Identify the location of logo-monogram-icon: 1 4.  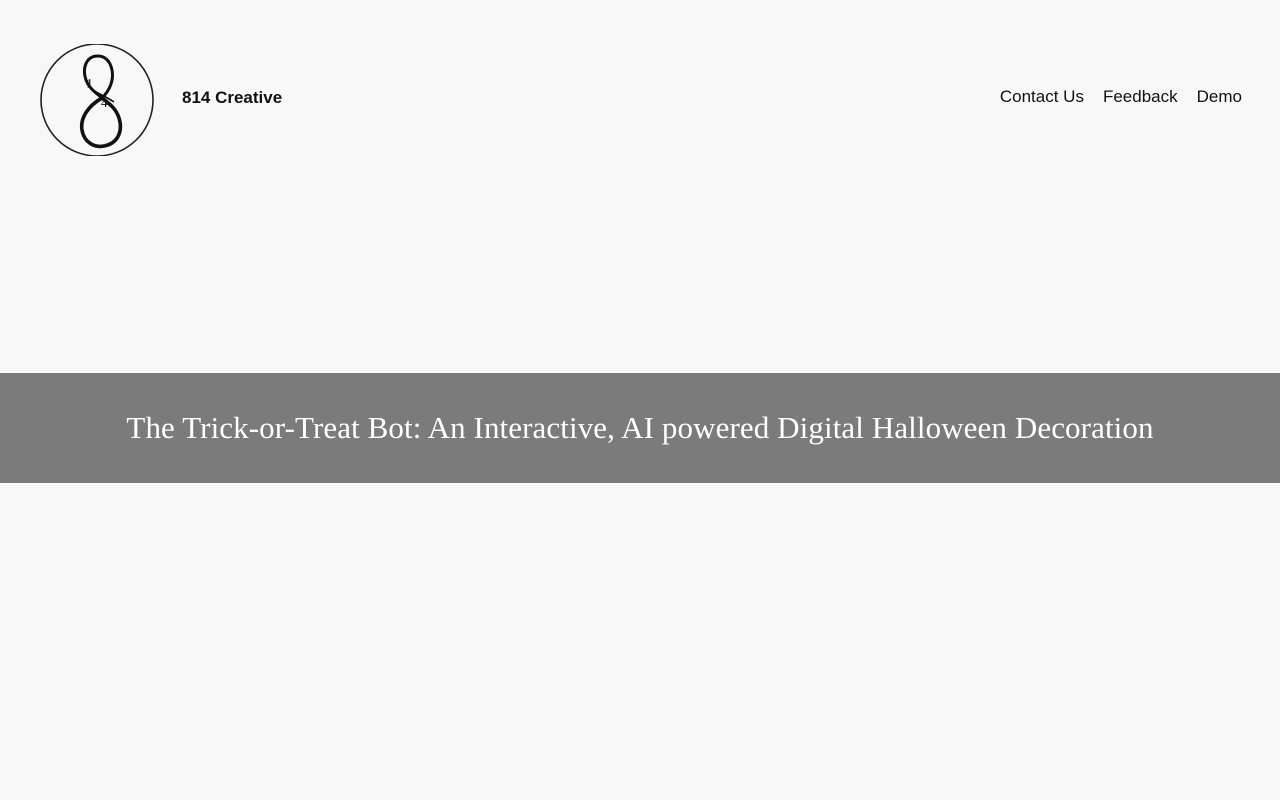
(97, 100).